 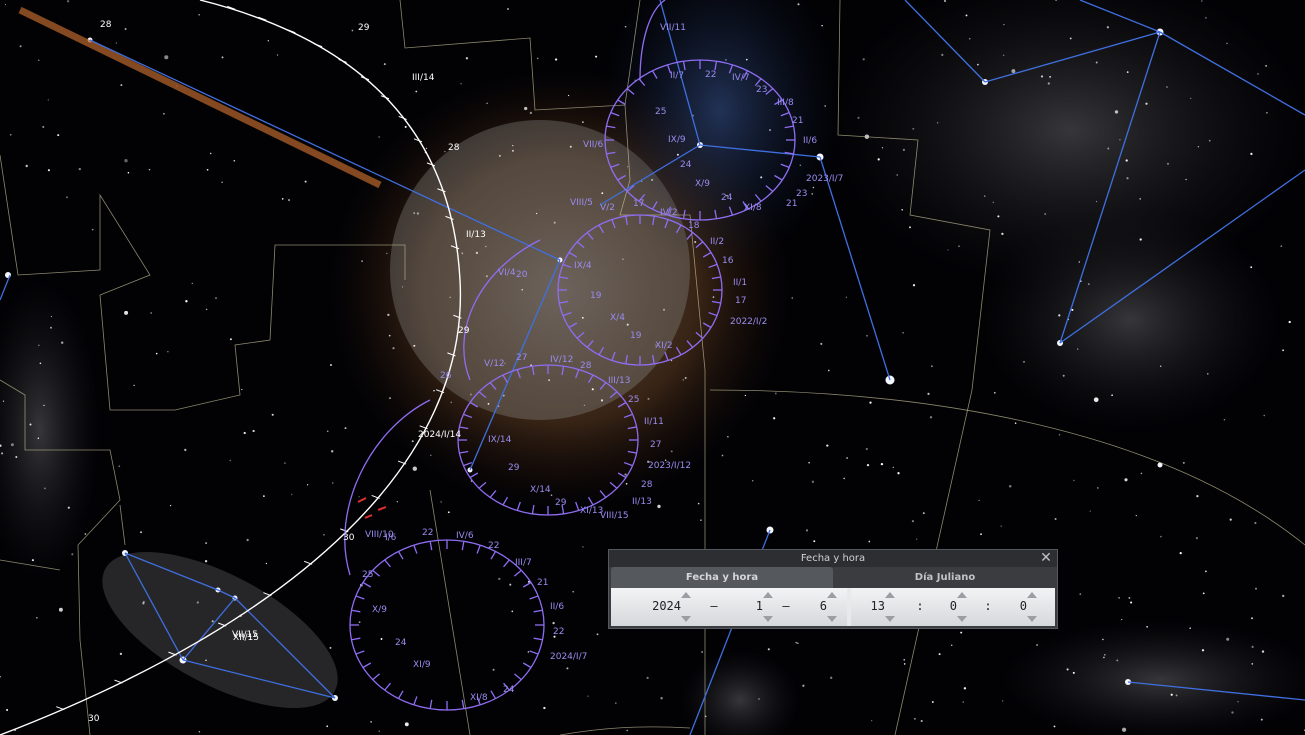 What do you see at coordinates (812, 606) in the screenshot?
I see `day-value: 6` at bounding box center [812, 606].